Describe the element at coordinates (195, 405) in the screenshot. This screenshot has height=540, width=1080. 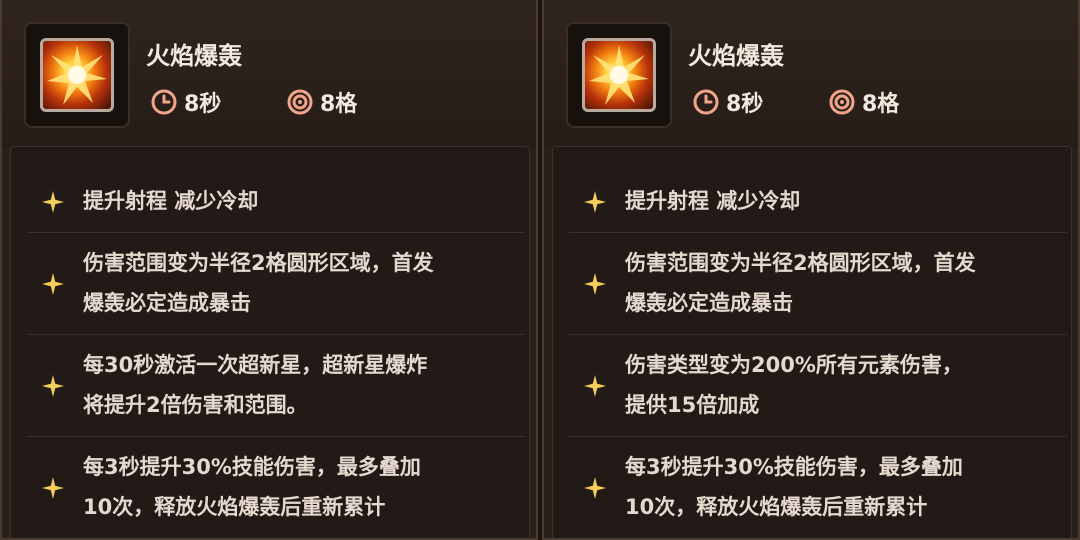
I see `item-text: 将提升2倍伤害和范围。` at that location.